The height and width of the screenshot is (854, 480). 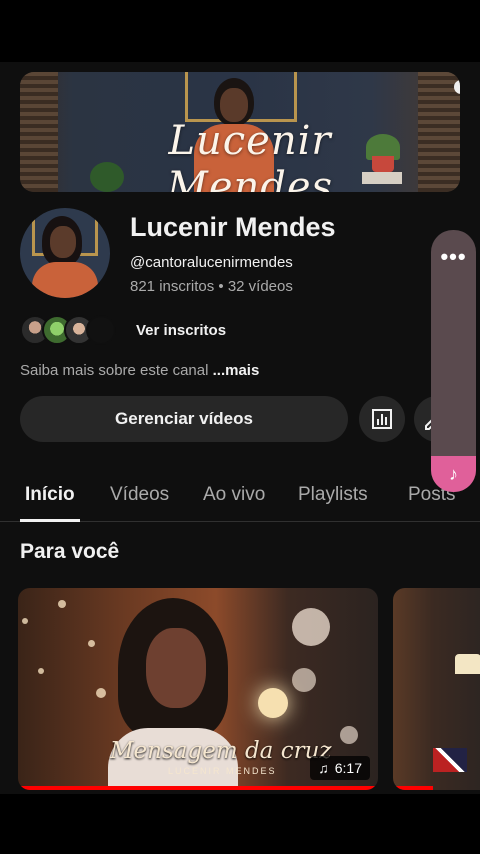 What do you see at coordinates (221, 751) in the screenshot?
I see `video-thumbnail-title: Mensagem da cruz` at bounding box center [221, 751].